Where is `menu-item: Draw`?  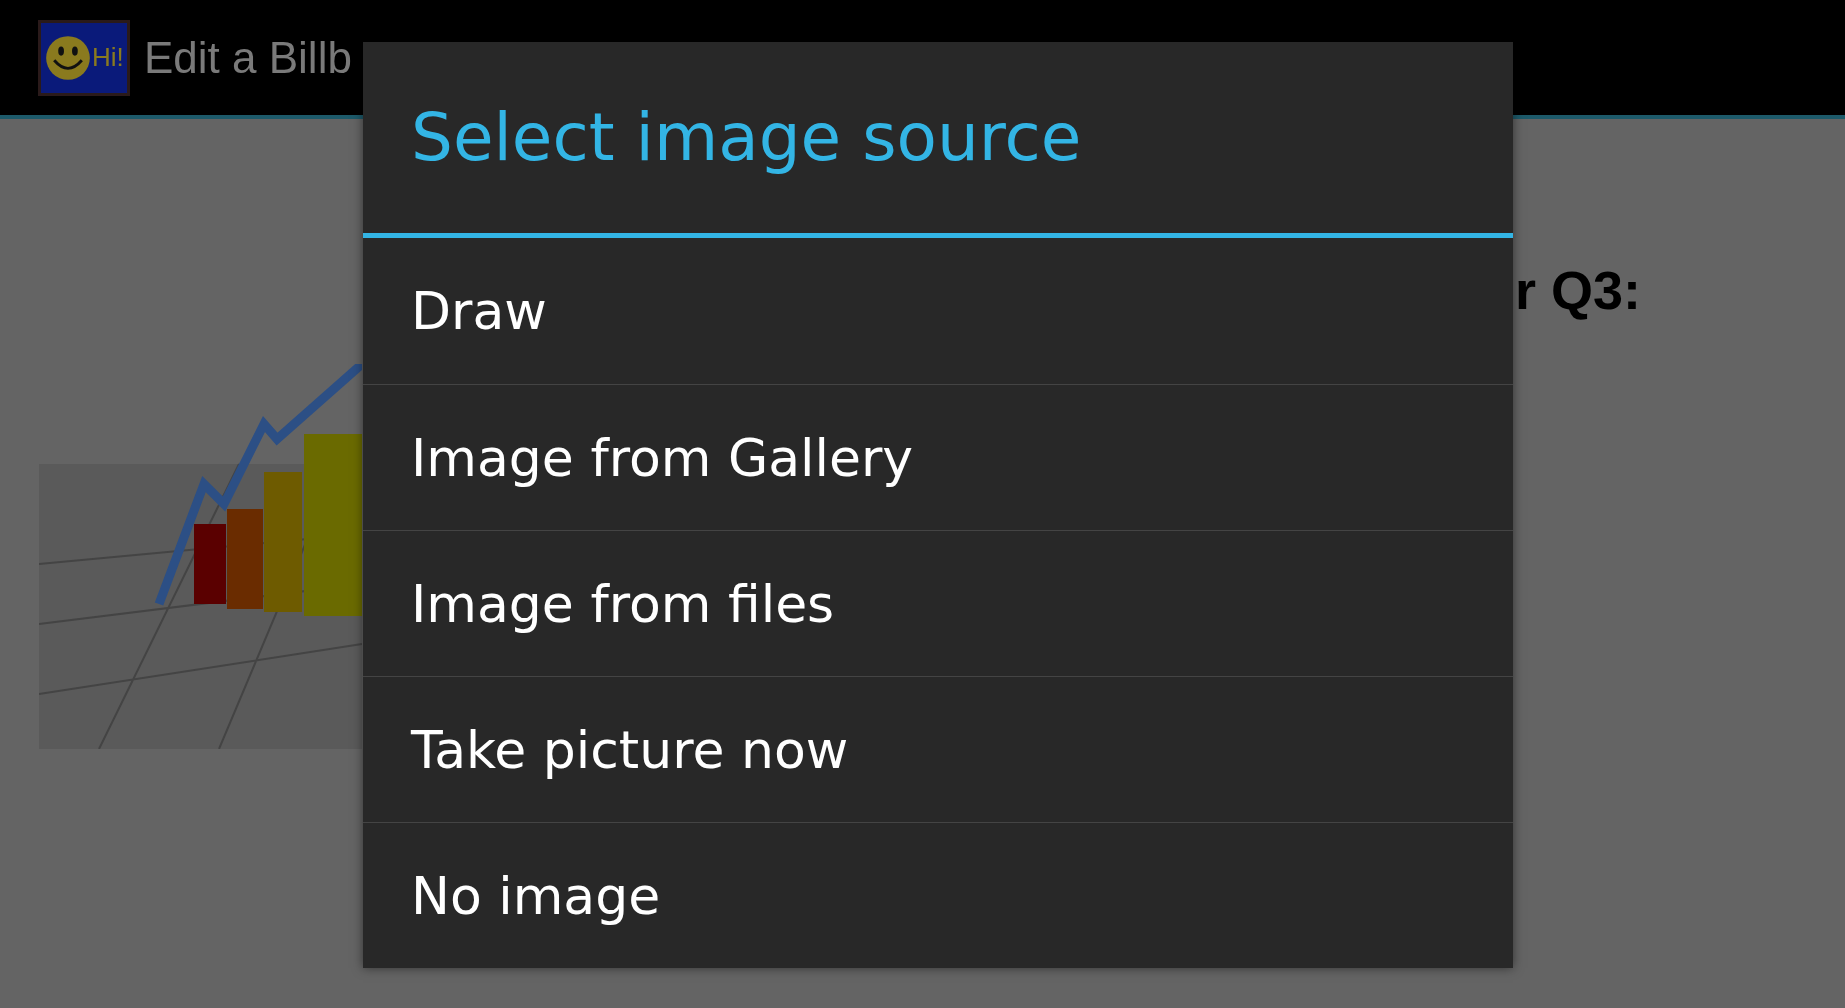
menu-item: Draw is located at coordinates (938, 311).